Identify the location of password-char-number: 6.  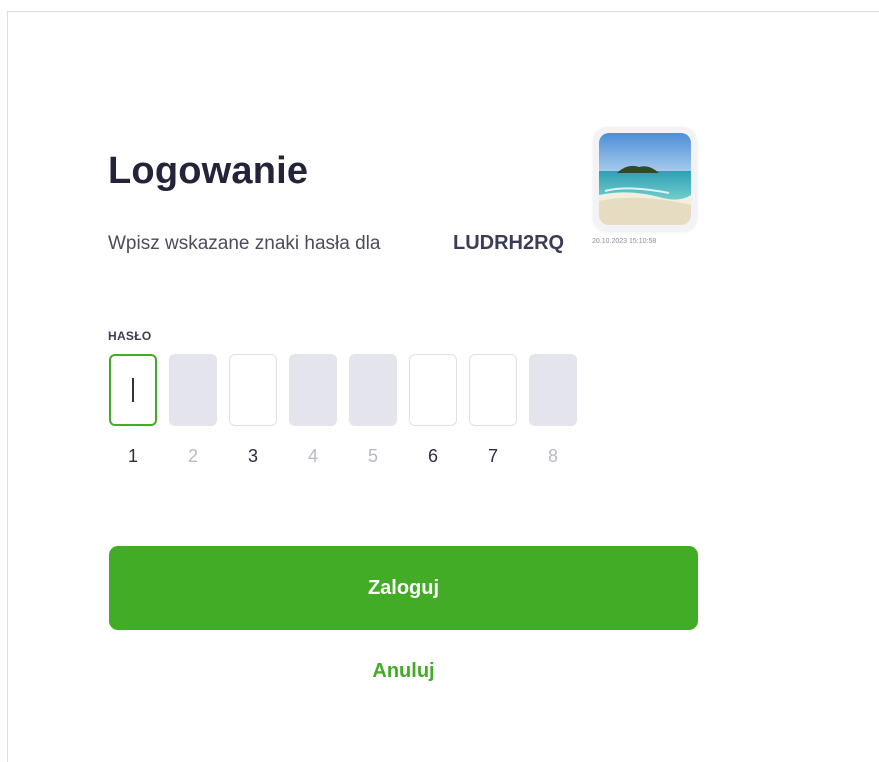
(432, 456).